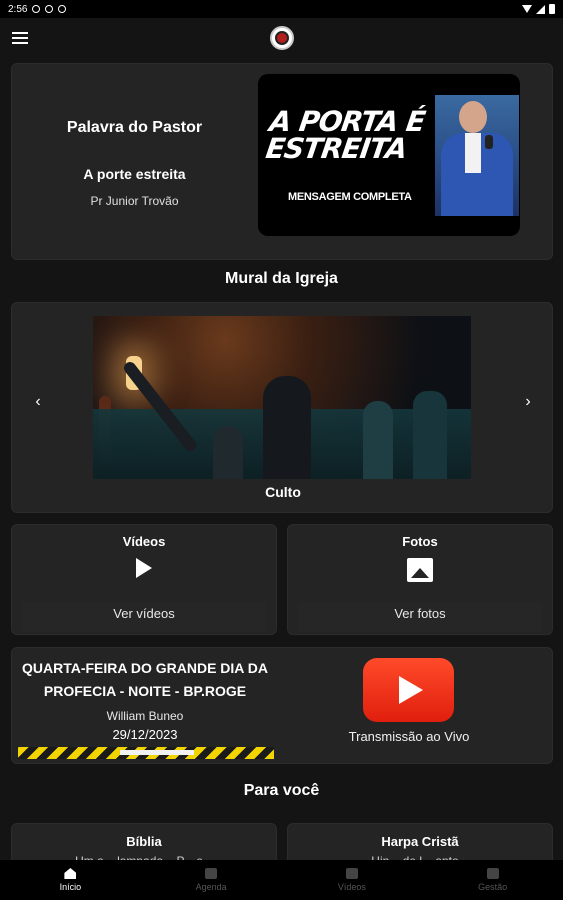 This screenshot has height=900, width=563. I want to click on menu-icon, so click(20, 38).